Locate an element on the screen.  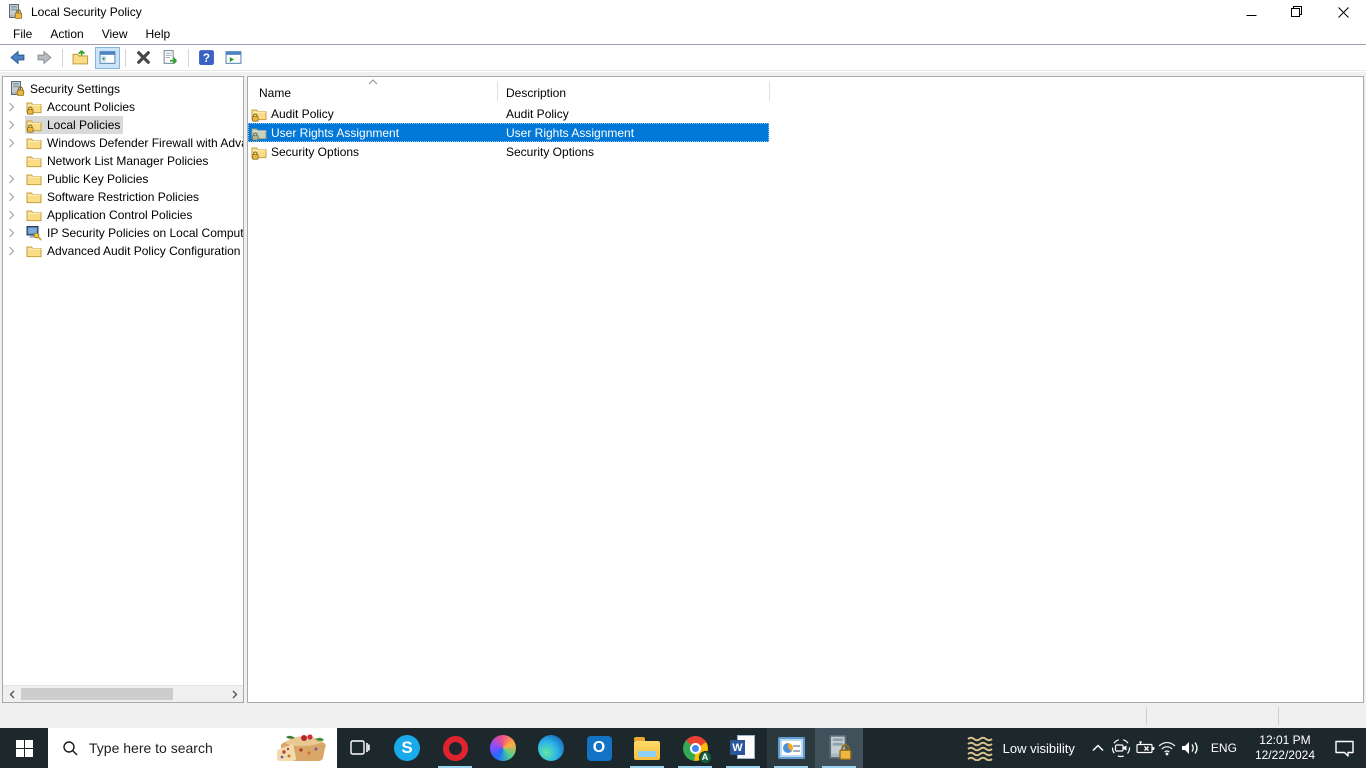
scrollbar-track is located at coordinates (123, 694).